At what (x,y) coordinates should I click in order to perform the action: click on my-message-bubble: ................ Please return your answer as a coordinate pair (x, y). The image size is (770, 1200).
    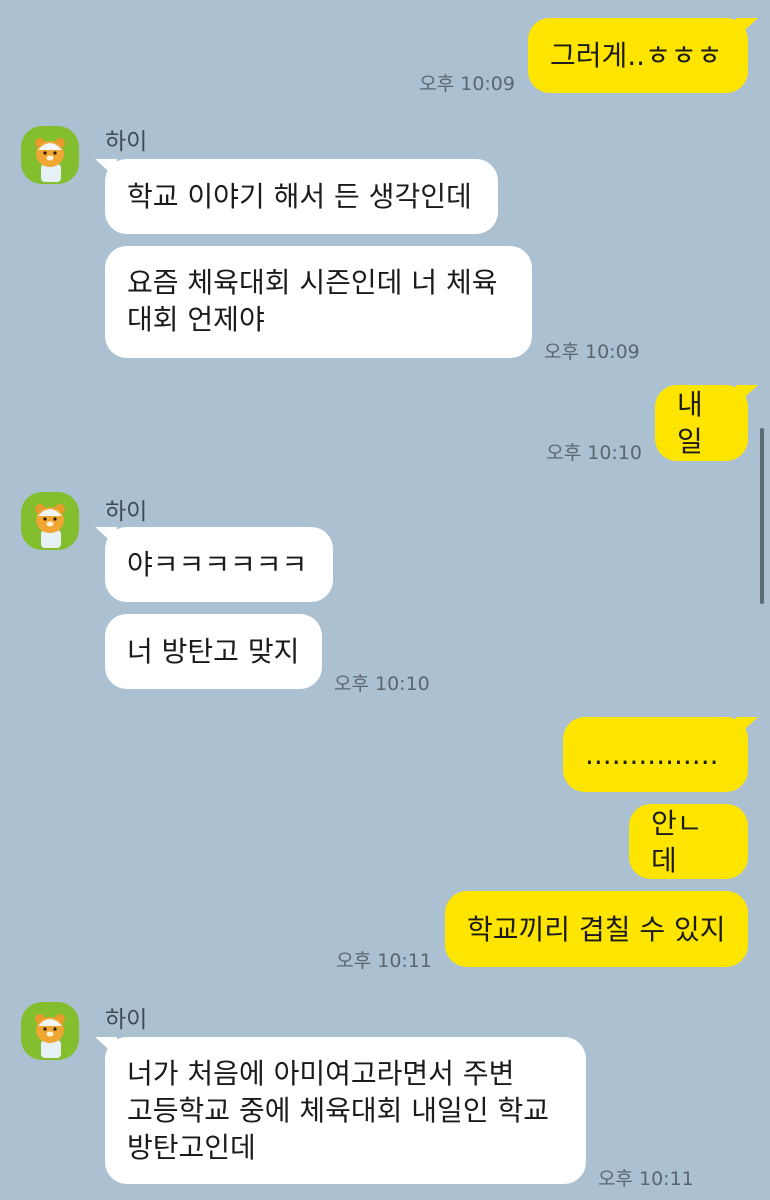
    Looking at the image, I should click on (660, 754).